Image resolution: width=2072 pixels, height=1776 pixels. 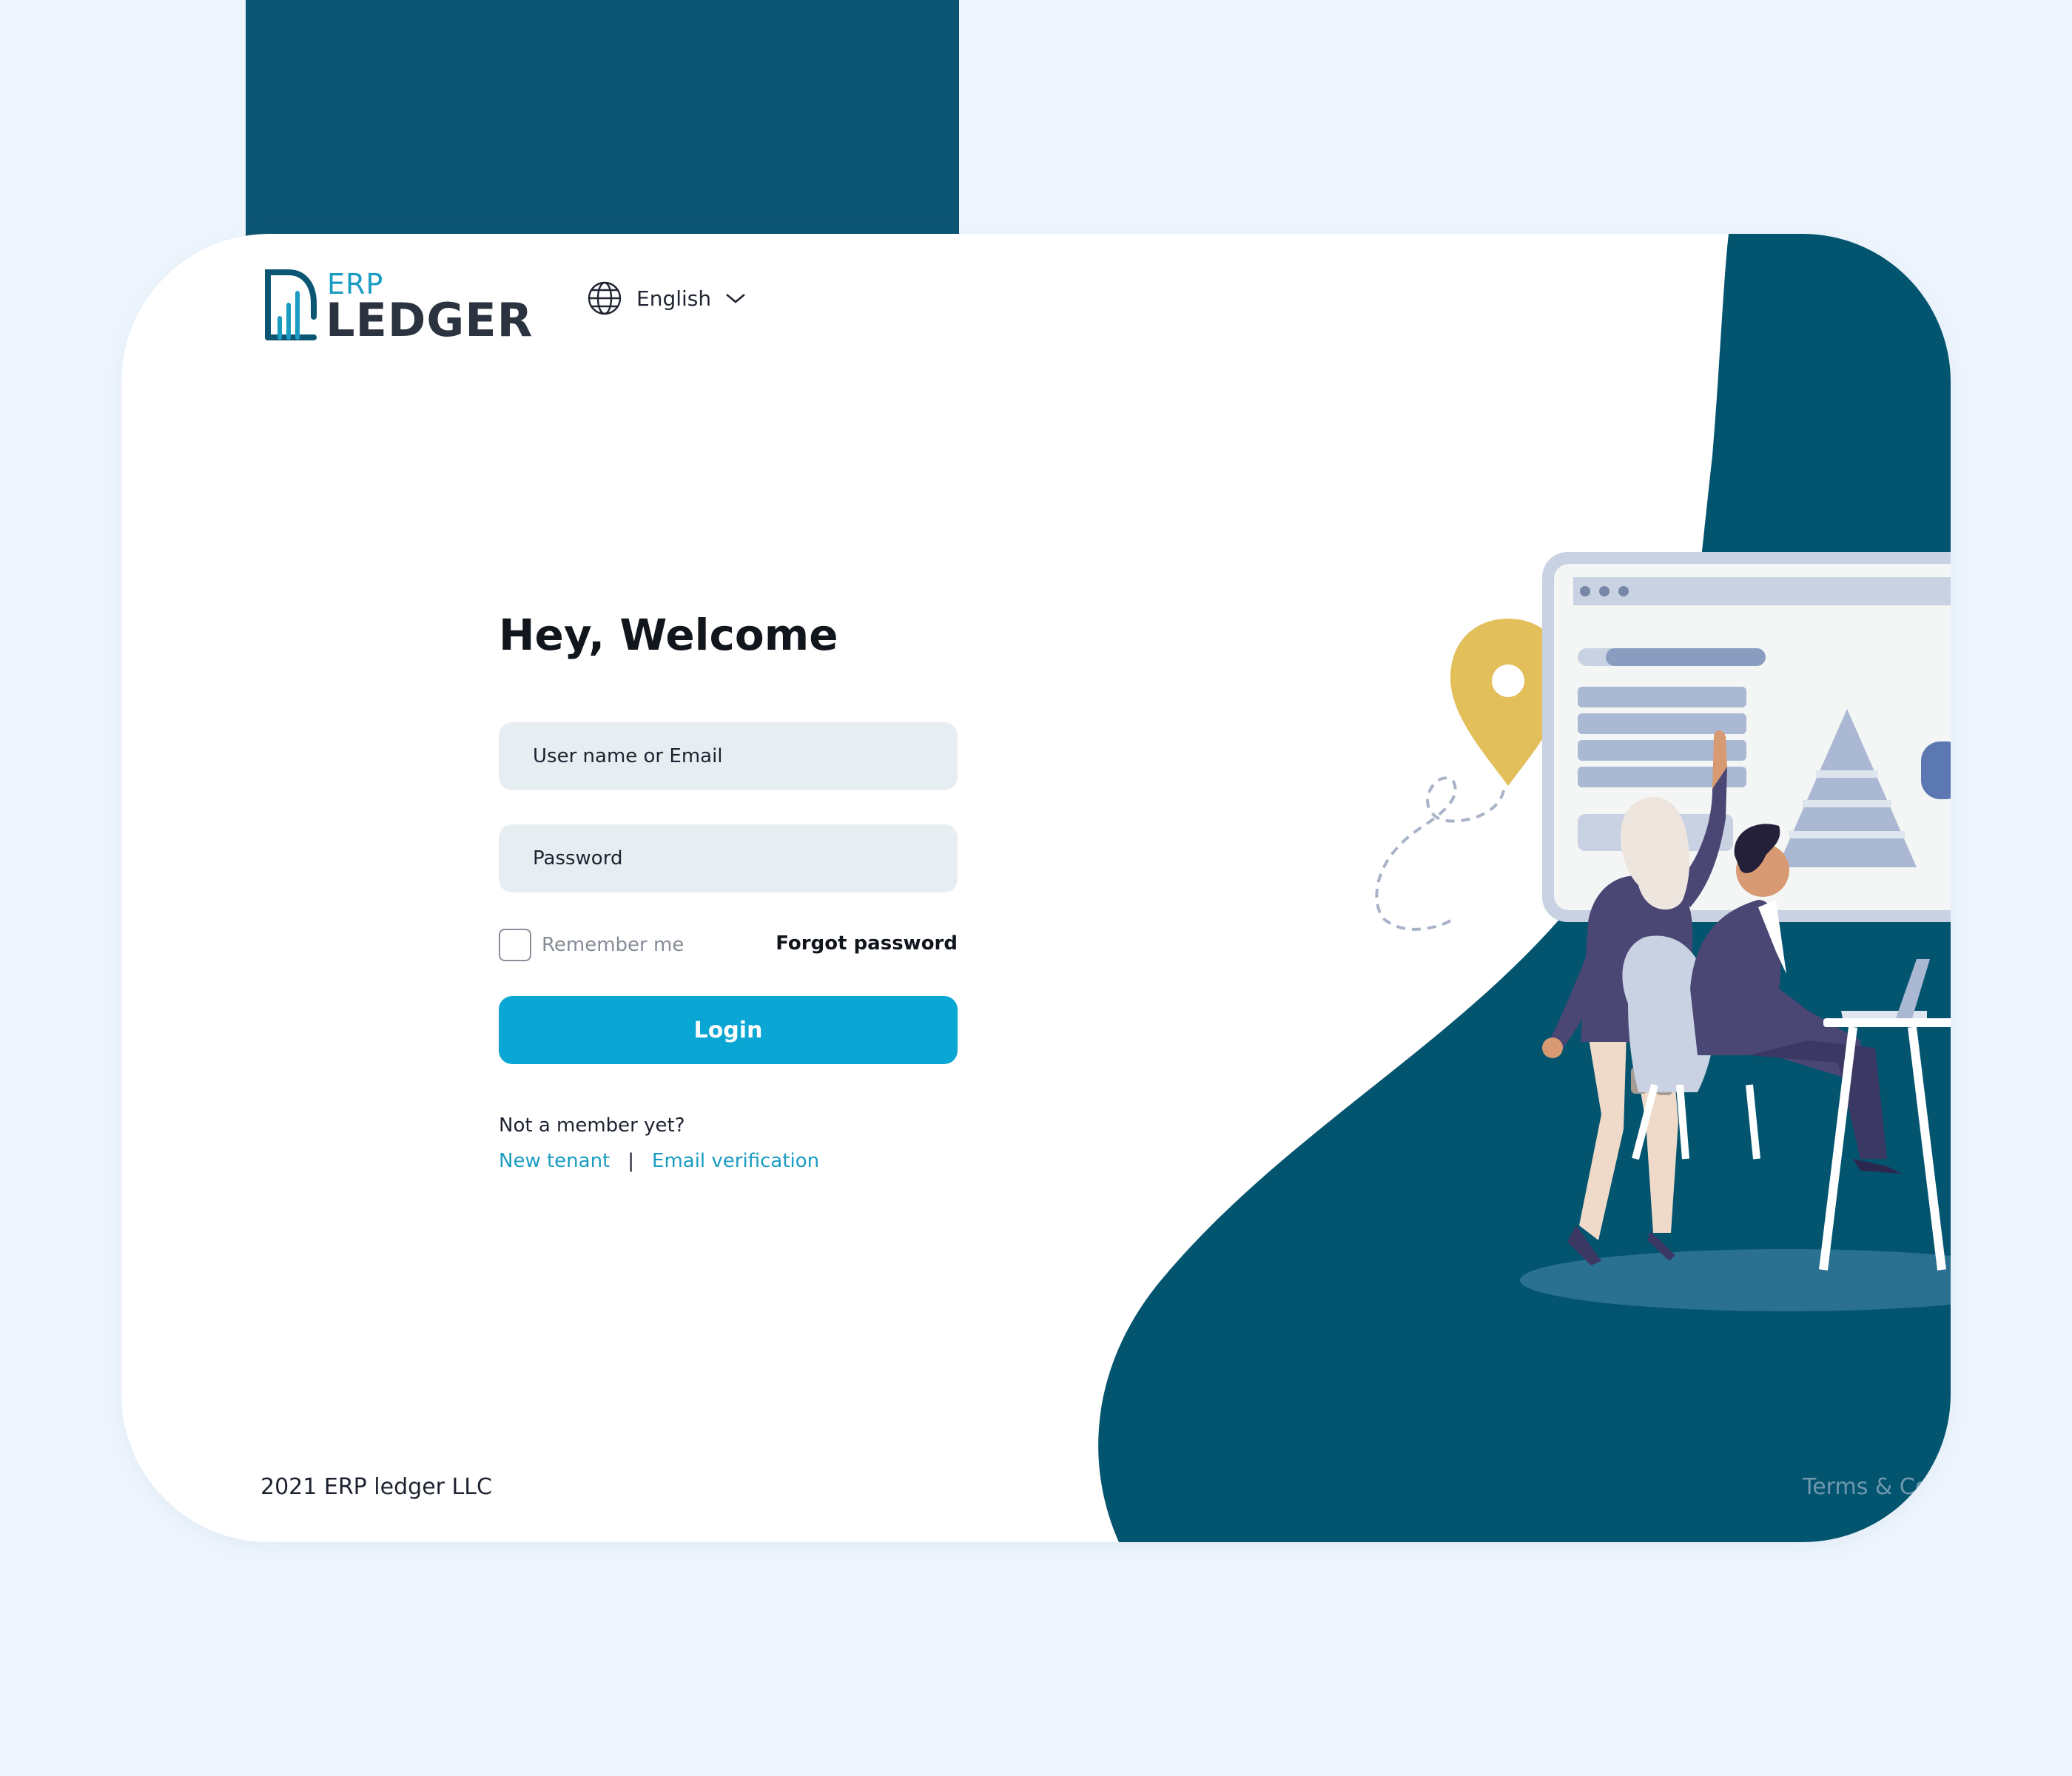 What do you see at coordinates (554, 1161) in the screenshot?
I see `new-tenant-link: New tenant` at bounding box center [554, 1161].